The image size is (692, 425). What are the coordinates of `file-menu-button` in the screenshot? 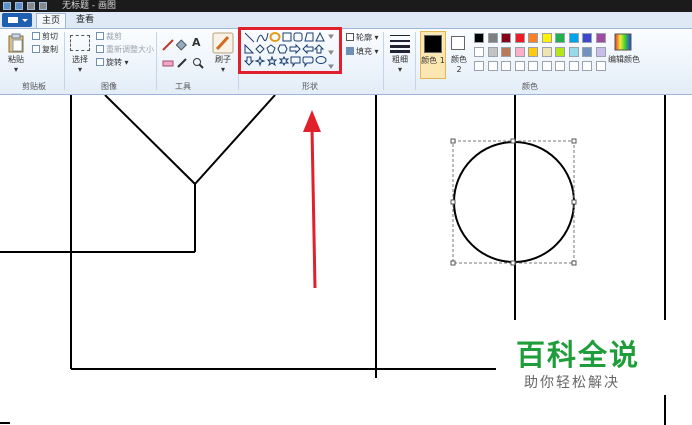 It's located at (17, 20).